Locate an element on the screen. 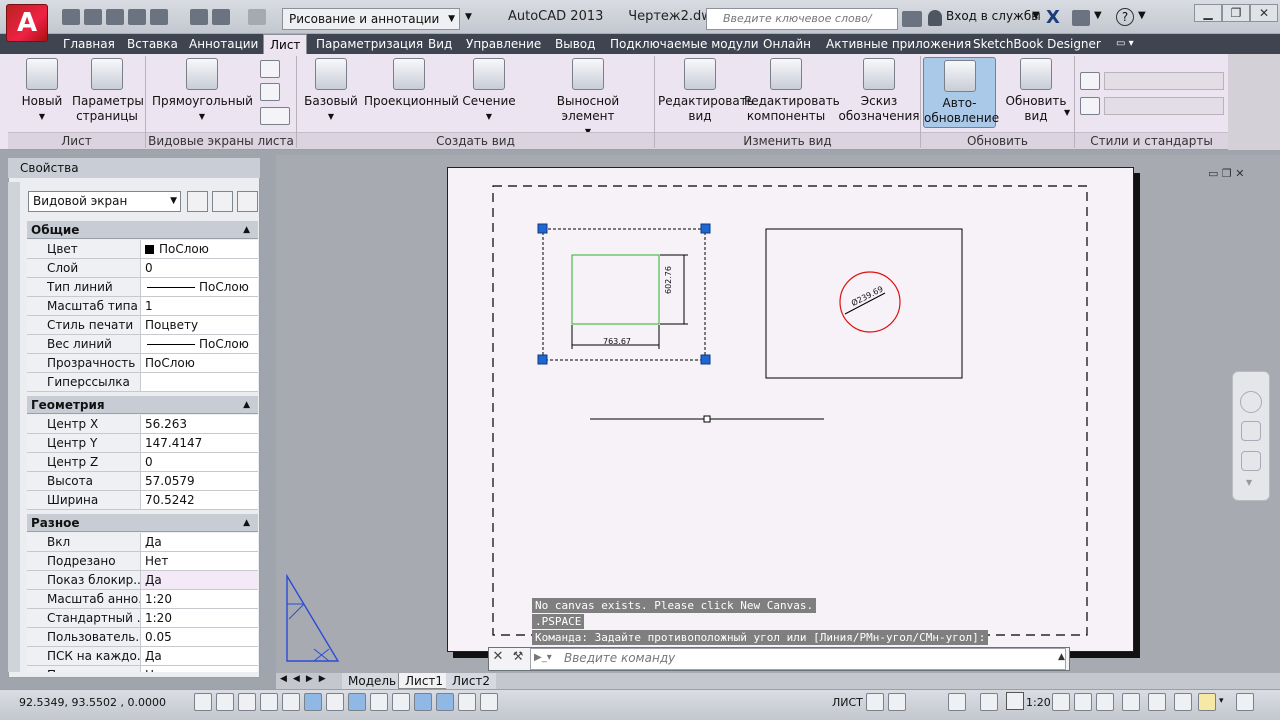 The image size is (1280, 720). base-view-button: Базовый ▼ is located at coordinates (331, 91).